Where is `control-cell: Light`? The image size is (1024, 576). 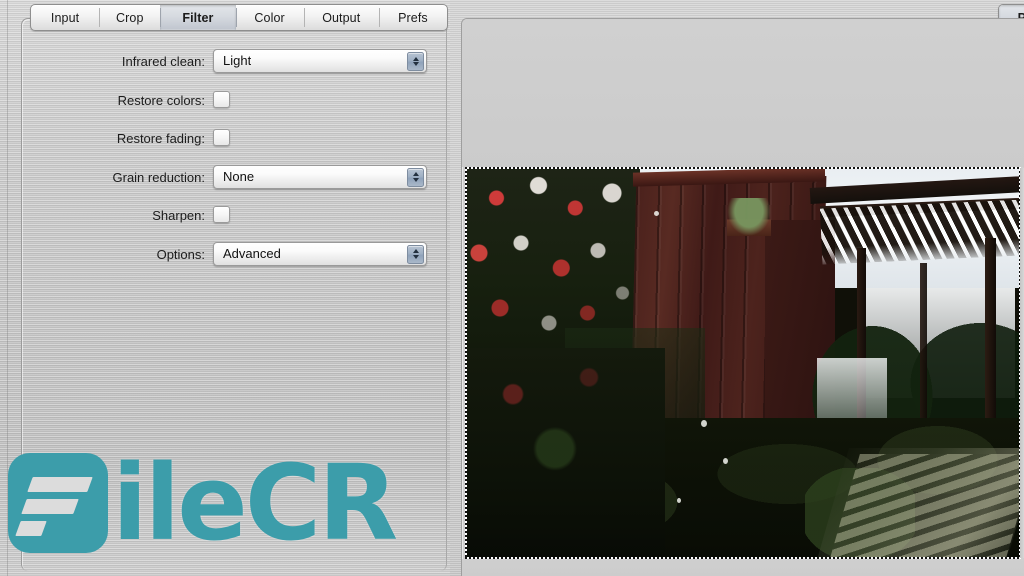 control-cell: Light is located at coordinates (320, 61).